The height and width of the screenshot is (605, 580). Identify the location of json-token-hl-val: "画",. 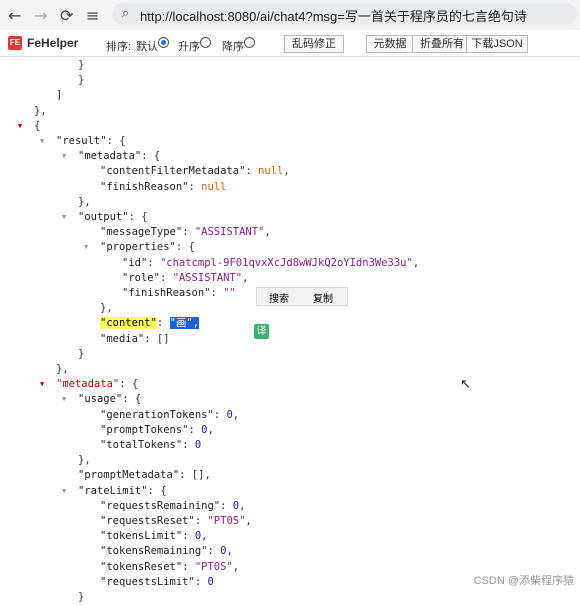
(184, 323).